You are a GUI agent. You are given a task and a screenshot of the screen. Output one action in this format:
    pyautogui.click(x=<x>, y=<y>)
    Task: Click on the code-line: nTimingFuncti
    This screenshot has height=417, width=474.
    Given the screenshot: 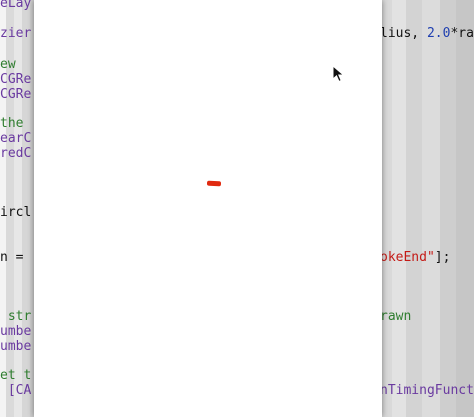 What is the action you would take?
    pyautogui.click(x=428, y=390)
    